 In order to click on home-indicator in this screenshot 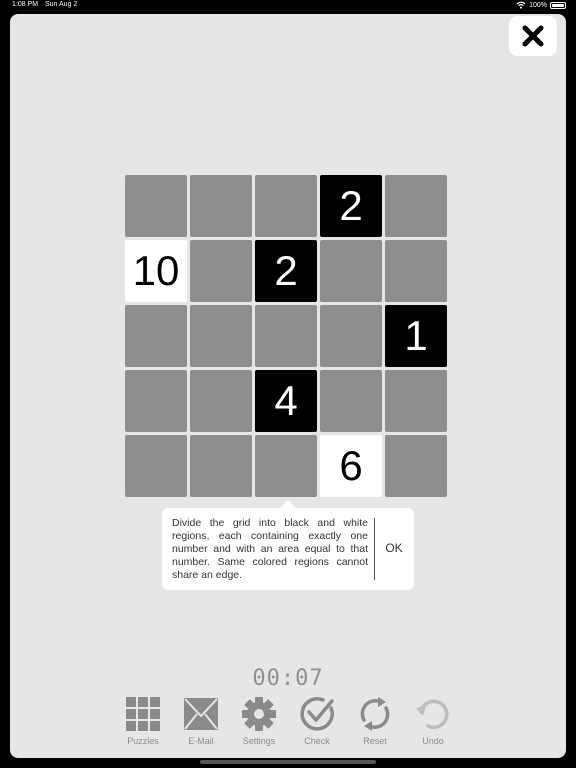, I will do `click(288, 762)`.